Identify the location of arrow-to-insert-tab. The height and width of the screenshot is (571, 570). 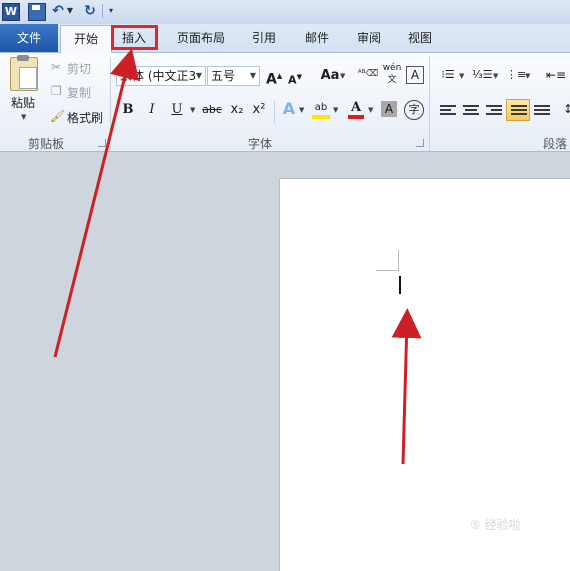
(96, 203).